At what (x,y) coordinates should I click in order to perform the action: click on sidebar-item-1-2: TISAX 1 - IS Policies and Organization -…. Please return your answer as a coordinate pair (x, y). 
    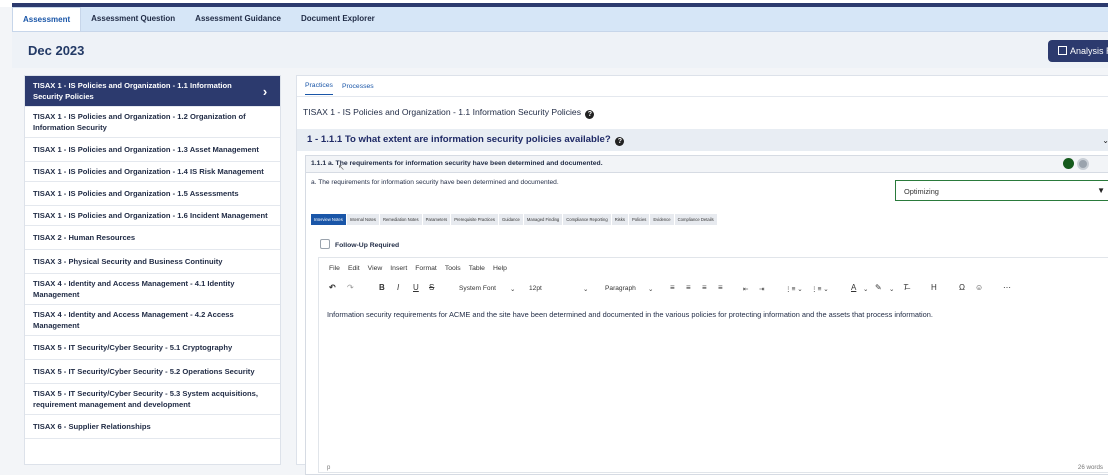
    Looking at the image, I should click on (152, 122).